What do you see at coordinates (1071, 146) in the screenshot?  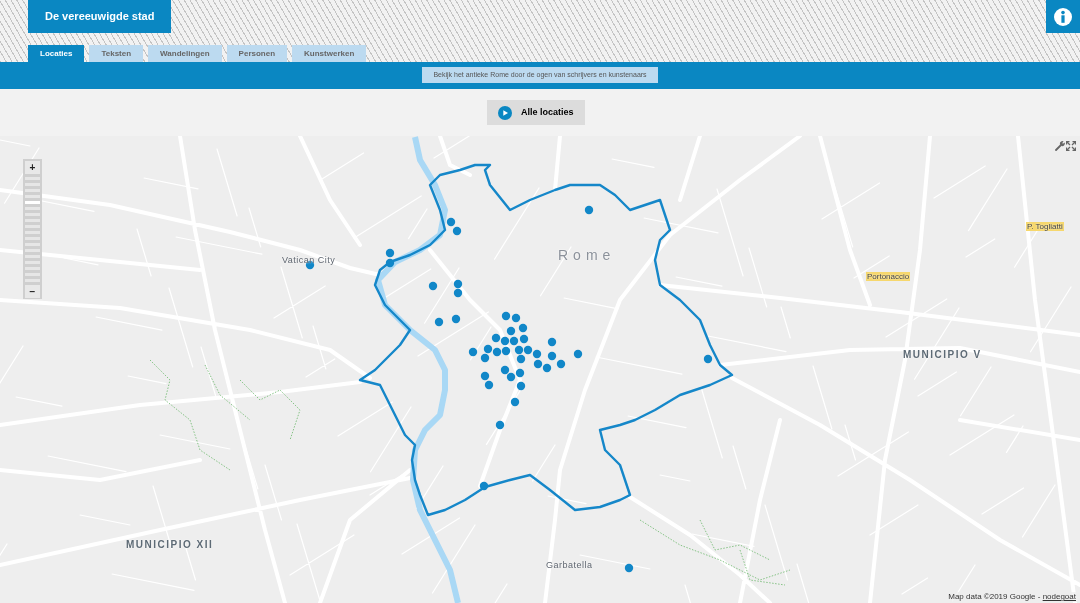 I see `fullscreen-icon` at bounding box center [1071, 146].